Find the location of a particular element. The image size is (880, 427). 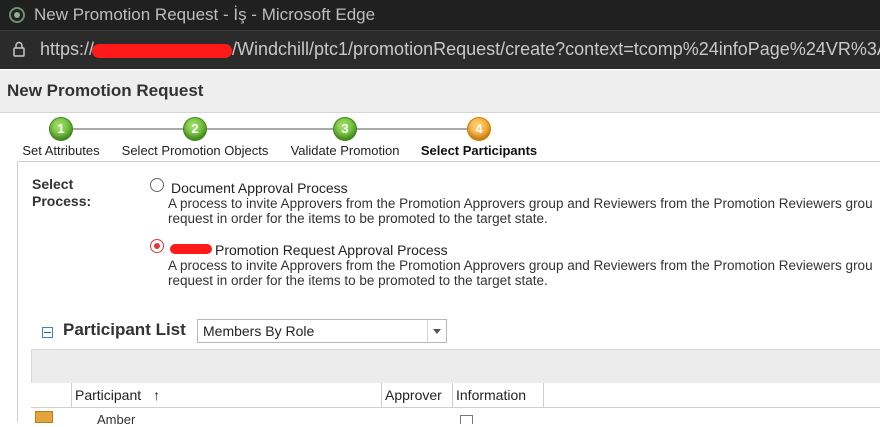

lock-icon is located at coordinates (19, 49).